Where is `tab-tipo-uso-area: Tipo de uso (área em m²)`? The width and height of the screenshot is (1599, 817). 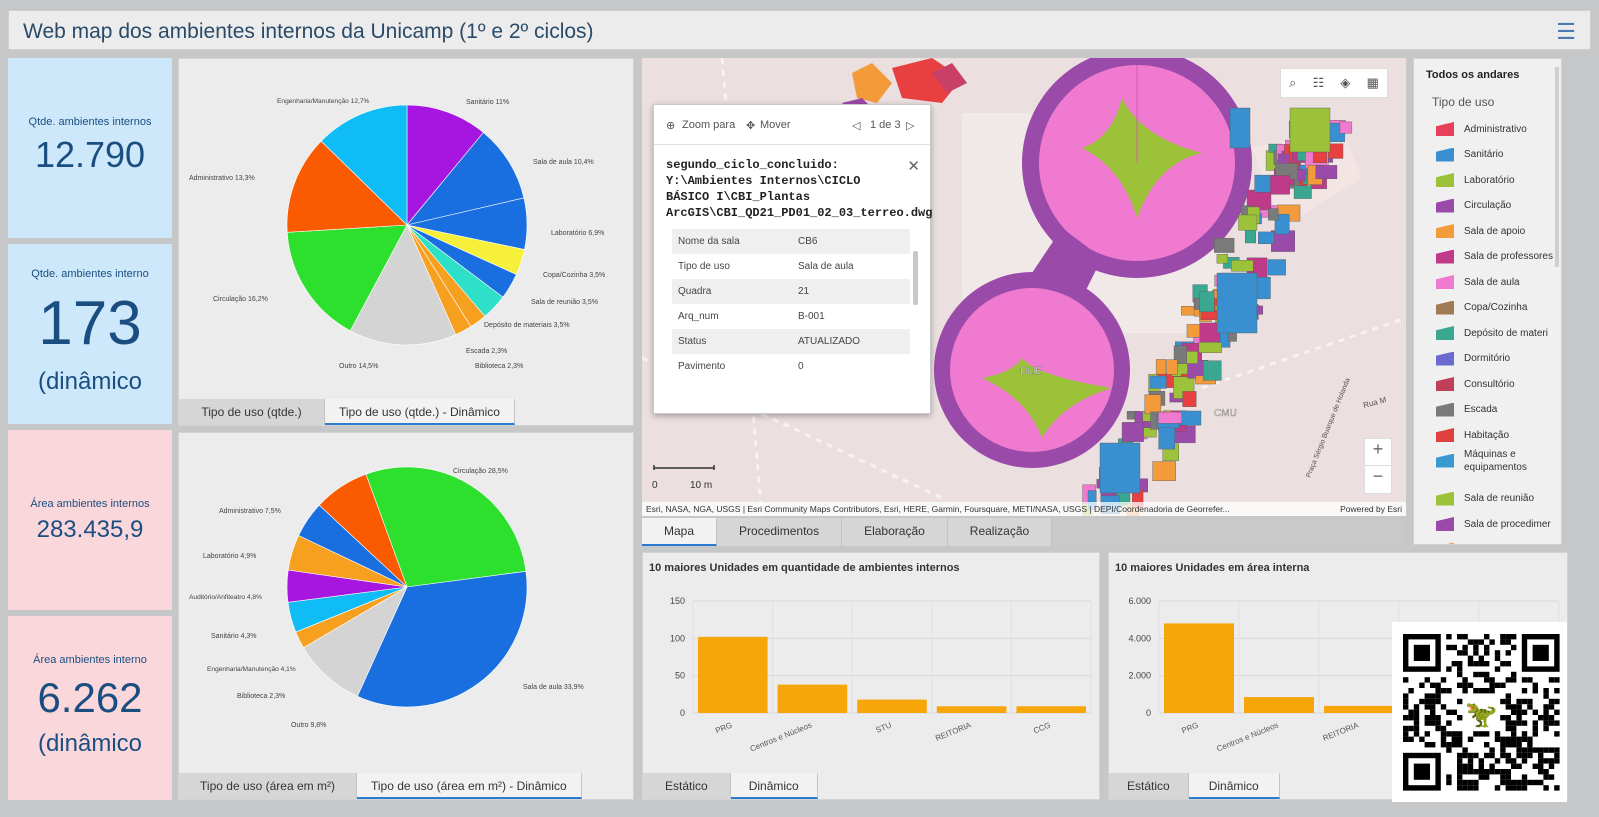 tab-tipo-uso-area: Tipo de uso (área em m²) is located at coordinates (268, 786).